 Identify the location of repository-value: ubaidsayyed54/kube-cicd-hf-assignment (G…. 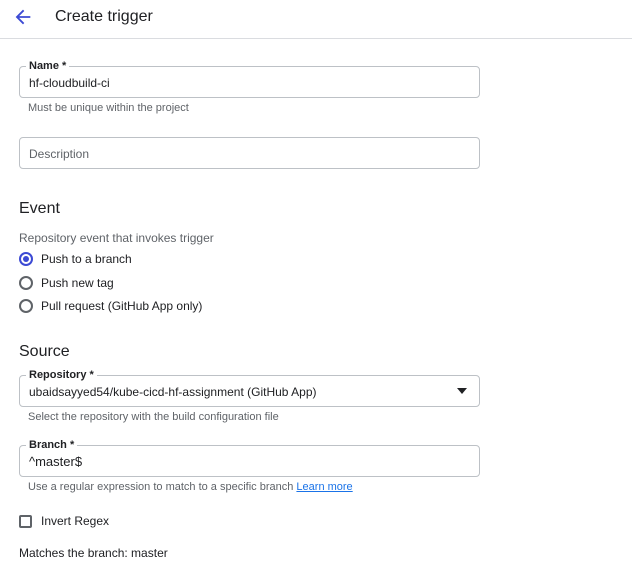
(173, 392).